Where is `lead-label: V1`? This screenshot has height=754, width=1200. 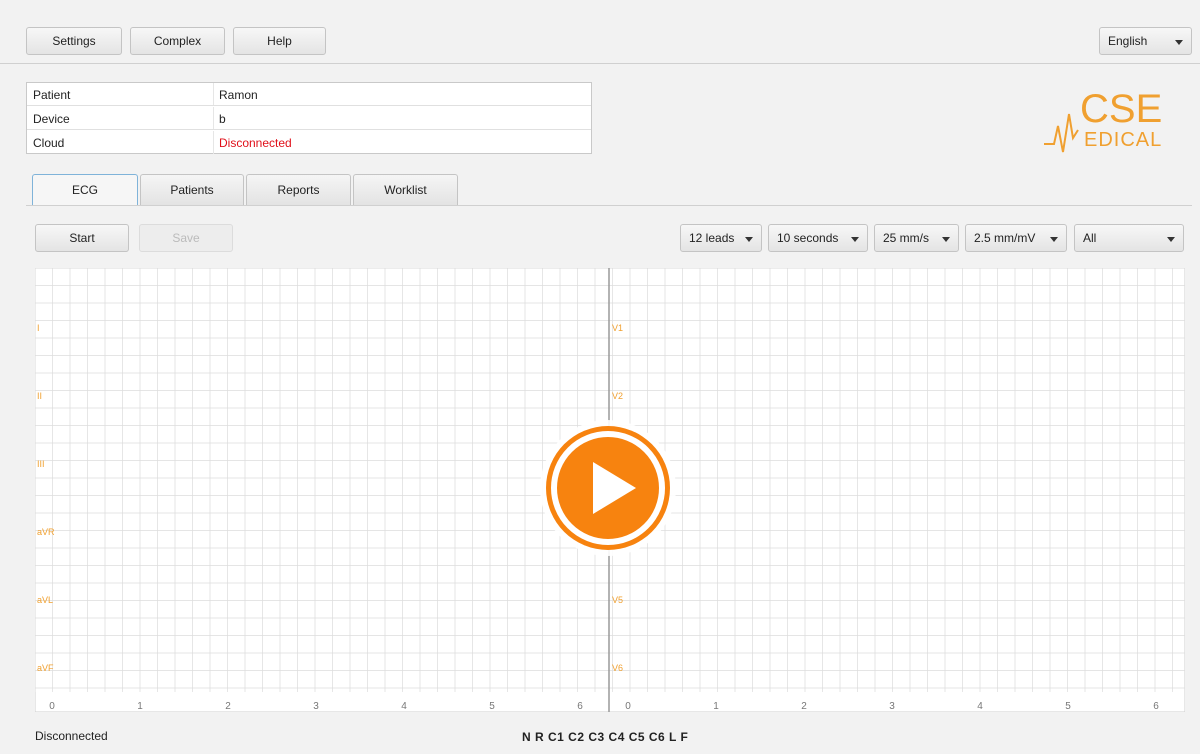
lead-label: V1 is located at coordinates (617, 328).